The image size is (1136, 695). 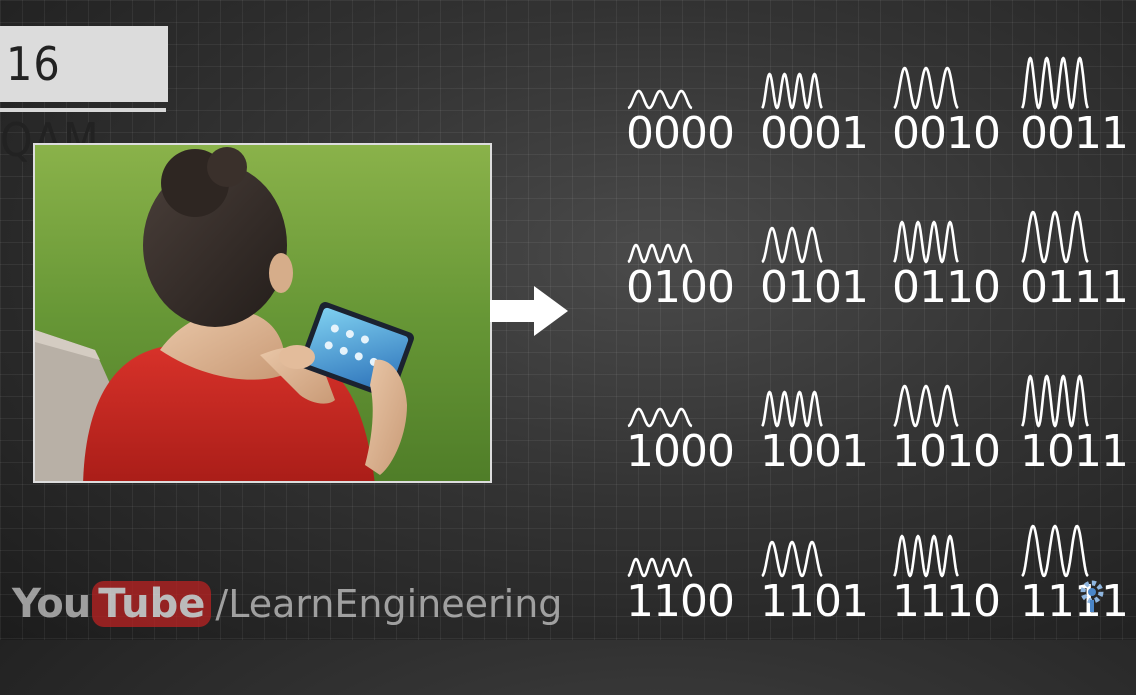 I want to click on qam-symbol-1011: 1011, so click(x=1074, y=442).